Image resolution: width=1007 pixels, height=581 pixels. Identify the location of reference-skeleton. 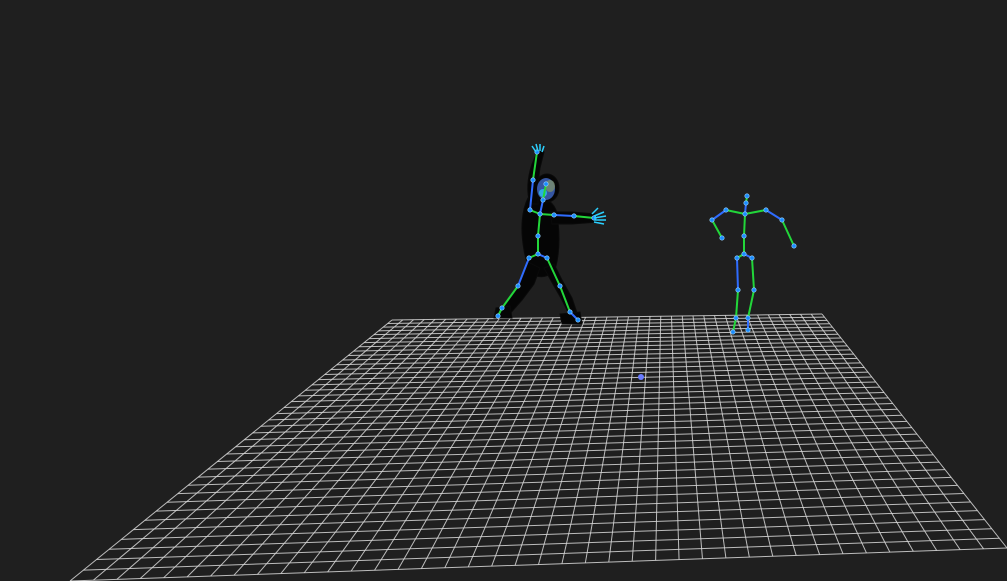
(753, 264).